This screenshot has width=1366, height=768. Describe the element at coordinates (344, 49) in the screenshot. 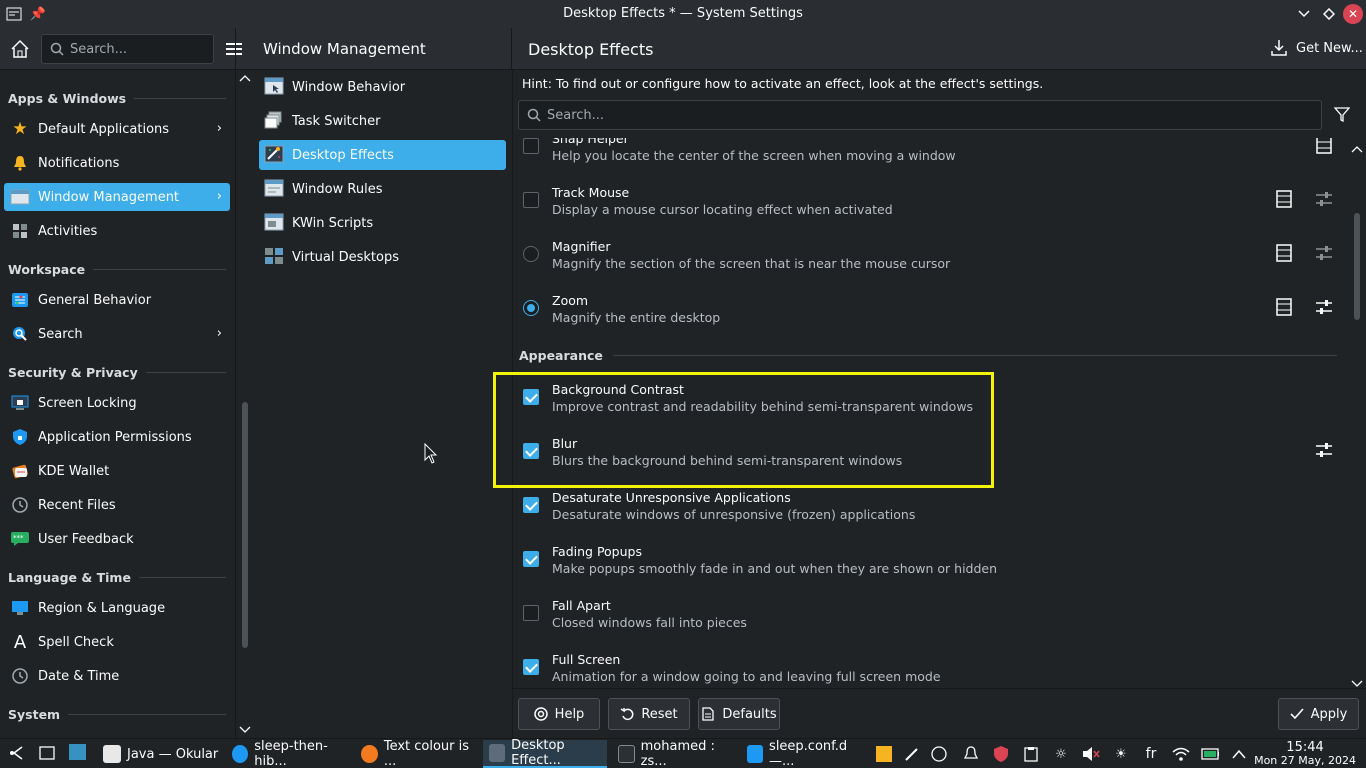

I see `section-title: Window Management` at that location.